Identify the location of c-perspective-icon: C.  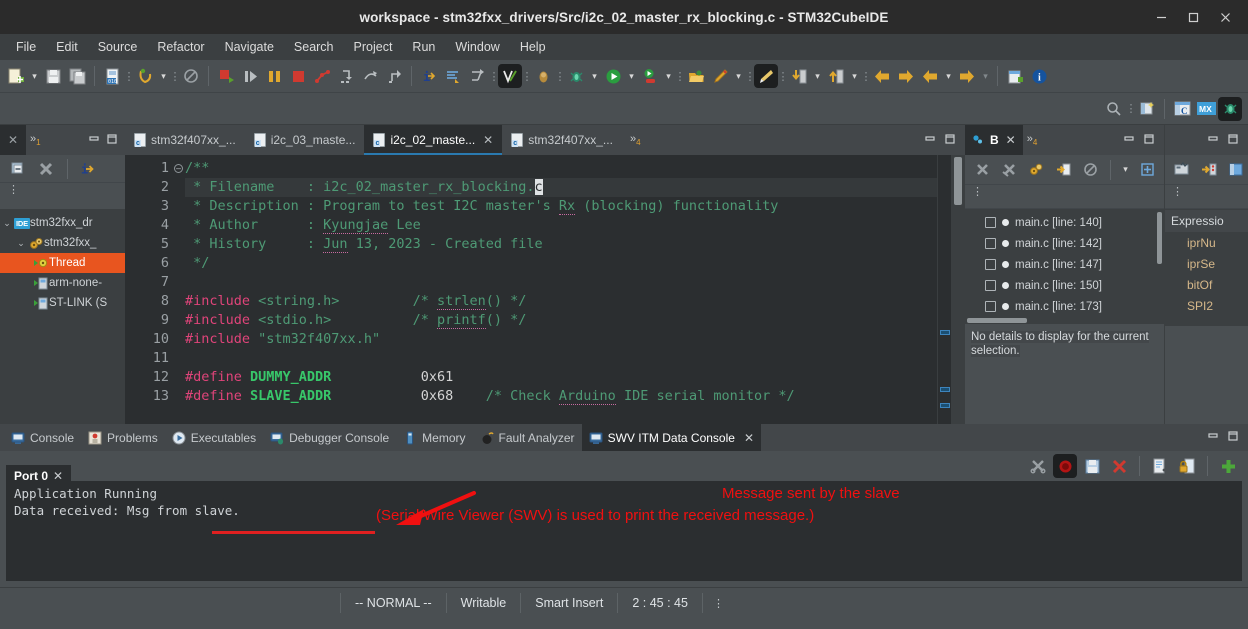
(1182, 109).